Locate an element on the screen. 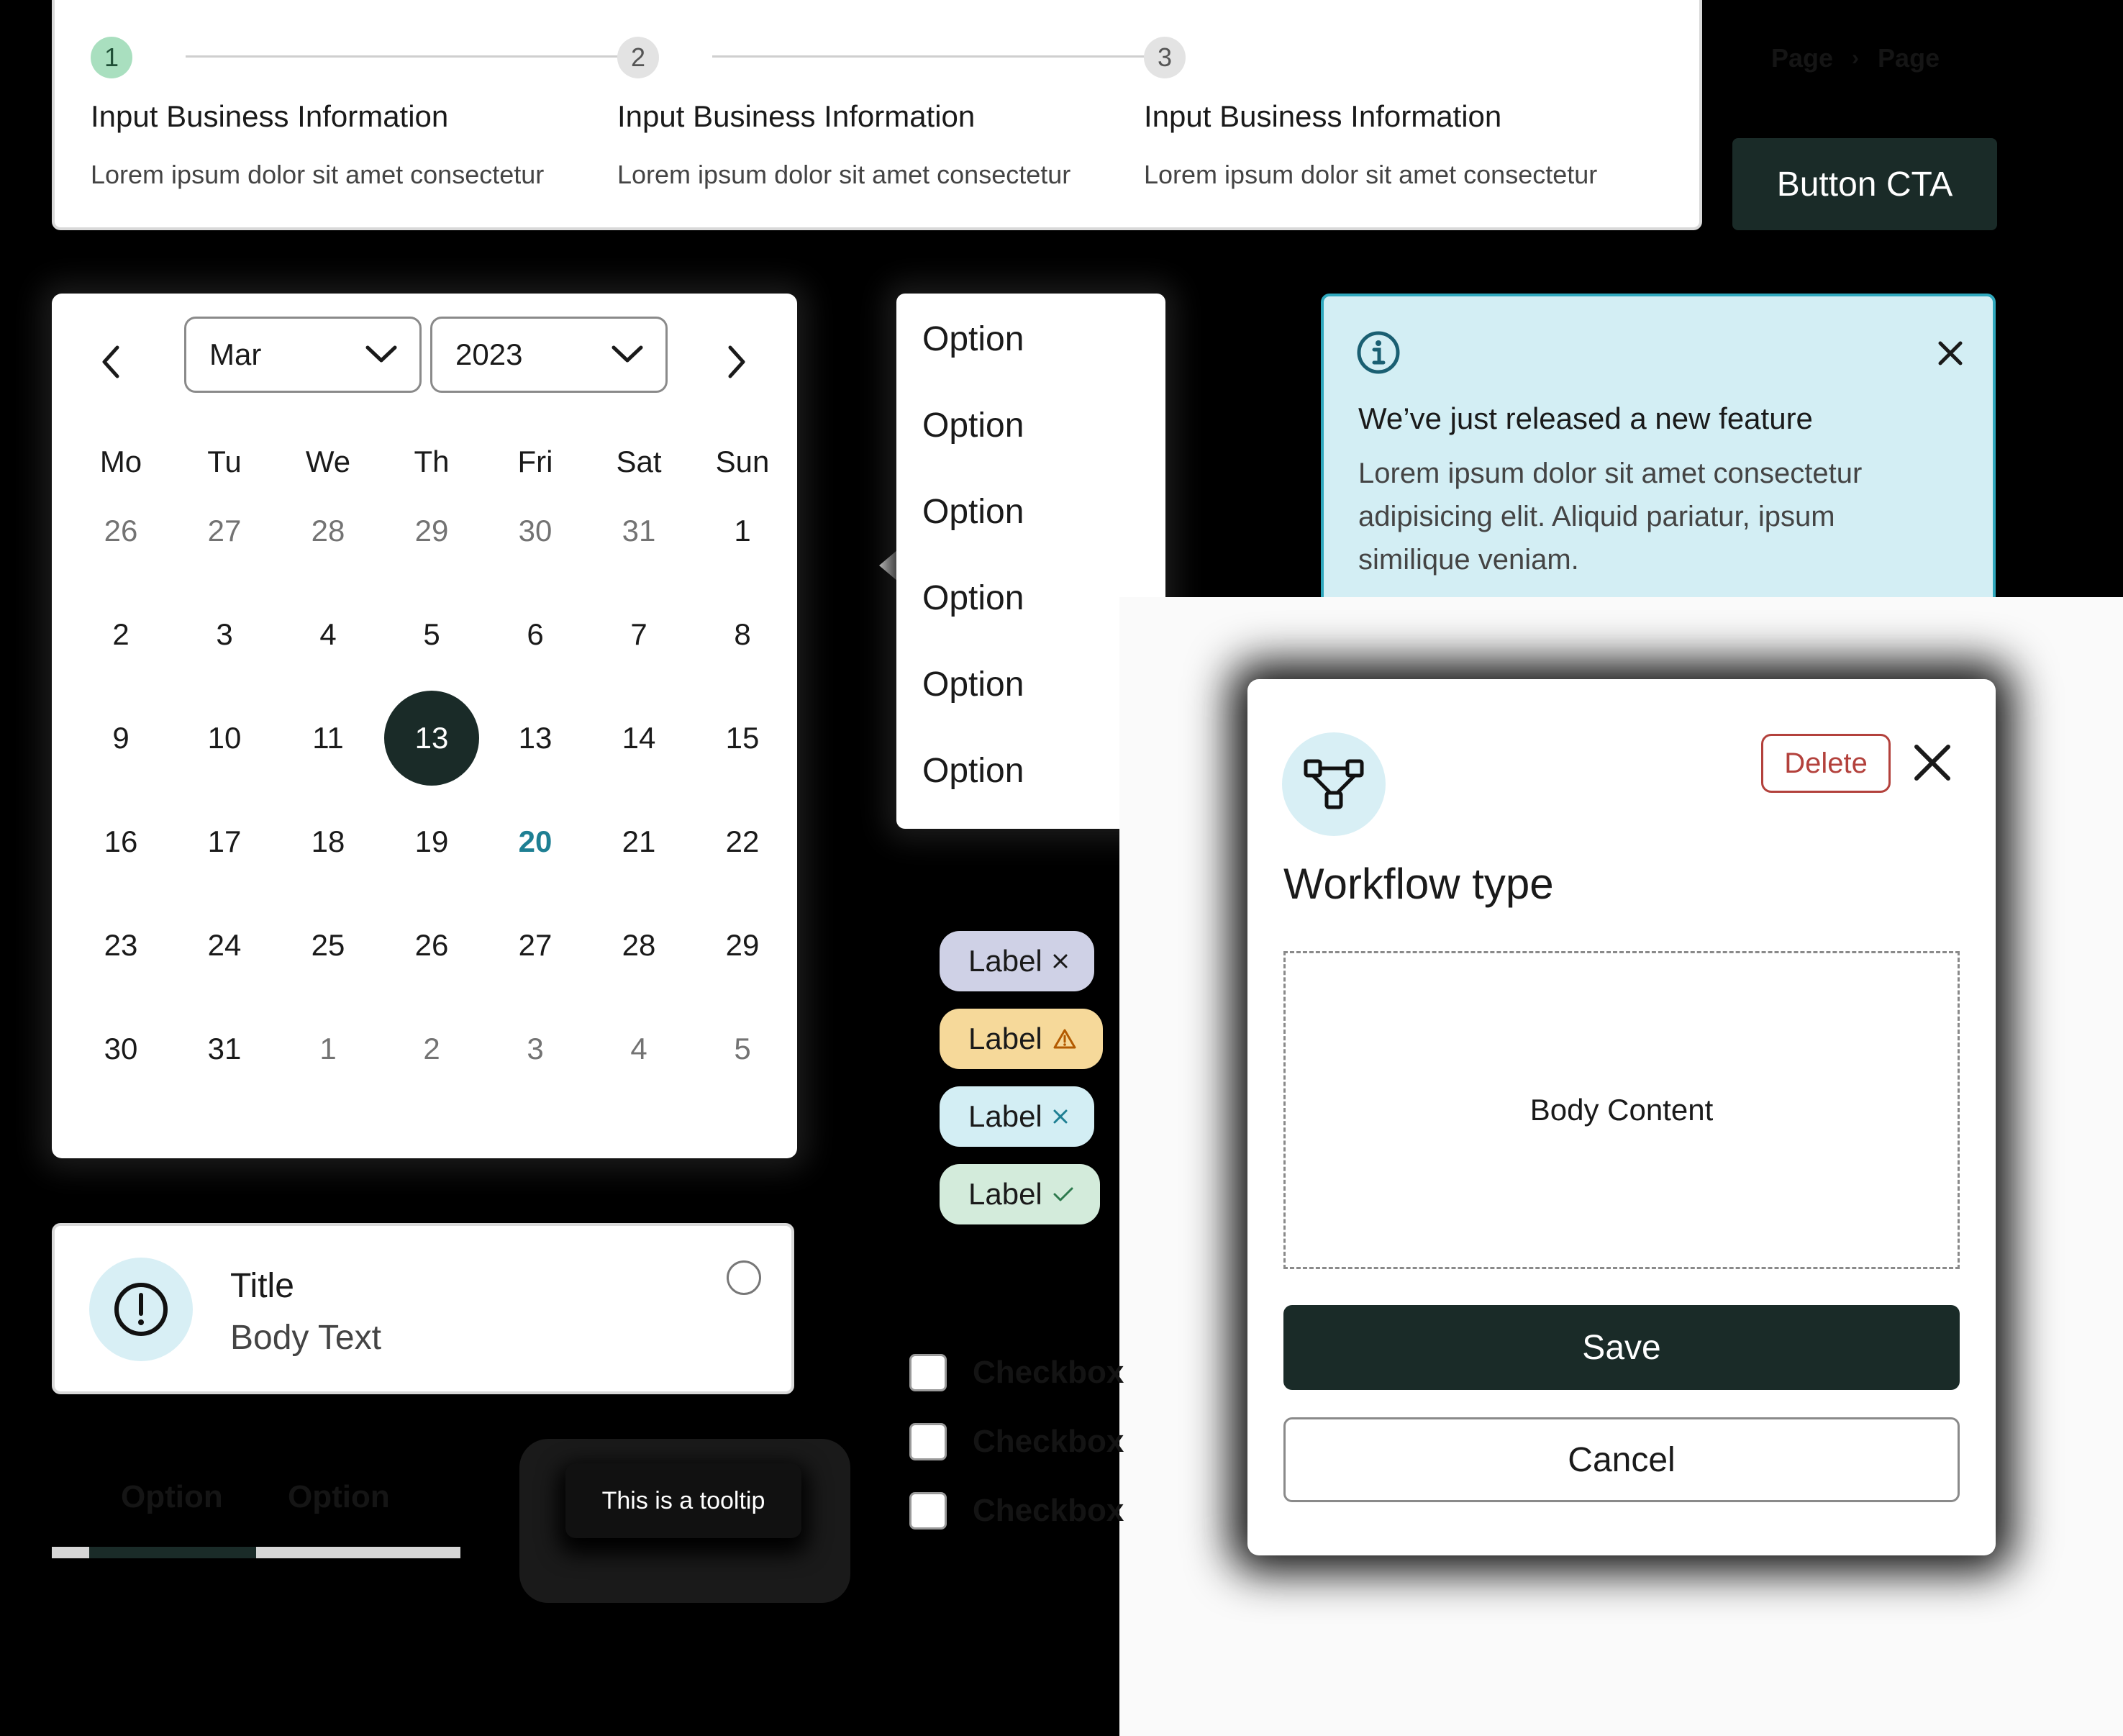  body-content-slot: Body Content is located at coordinates (1622, 1110).